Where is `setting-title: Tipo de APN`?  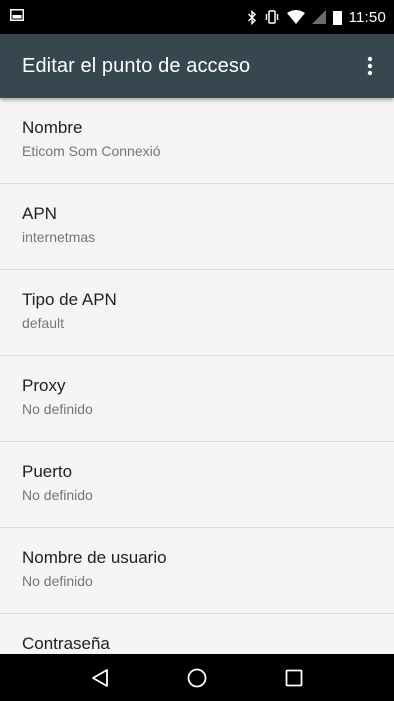
setting-title: Tipo de APN is located at coordinates (69, 299).